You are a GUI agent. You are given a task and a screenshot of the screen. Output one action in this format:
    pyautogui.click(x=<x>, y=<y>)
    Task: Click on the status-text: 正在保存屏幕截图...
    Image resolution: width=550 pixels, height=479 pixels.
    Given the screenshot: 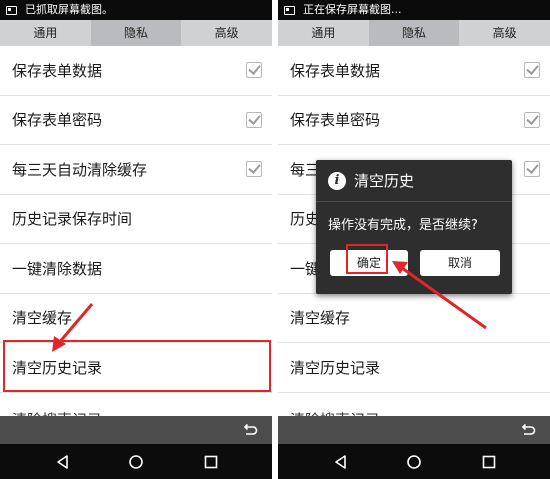 What is the action you would take?
    pyautogui.click(x=352, y=9)
    